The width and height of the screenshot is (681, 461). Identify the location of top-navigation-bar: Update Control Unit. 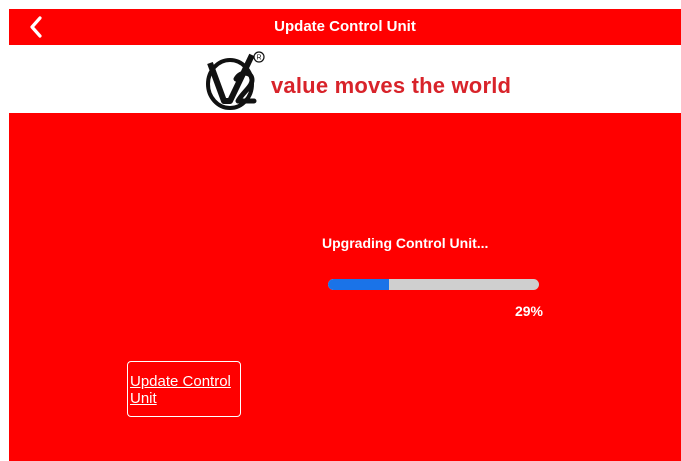
(345, 27).